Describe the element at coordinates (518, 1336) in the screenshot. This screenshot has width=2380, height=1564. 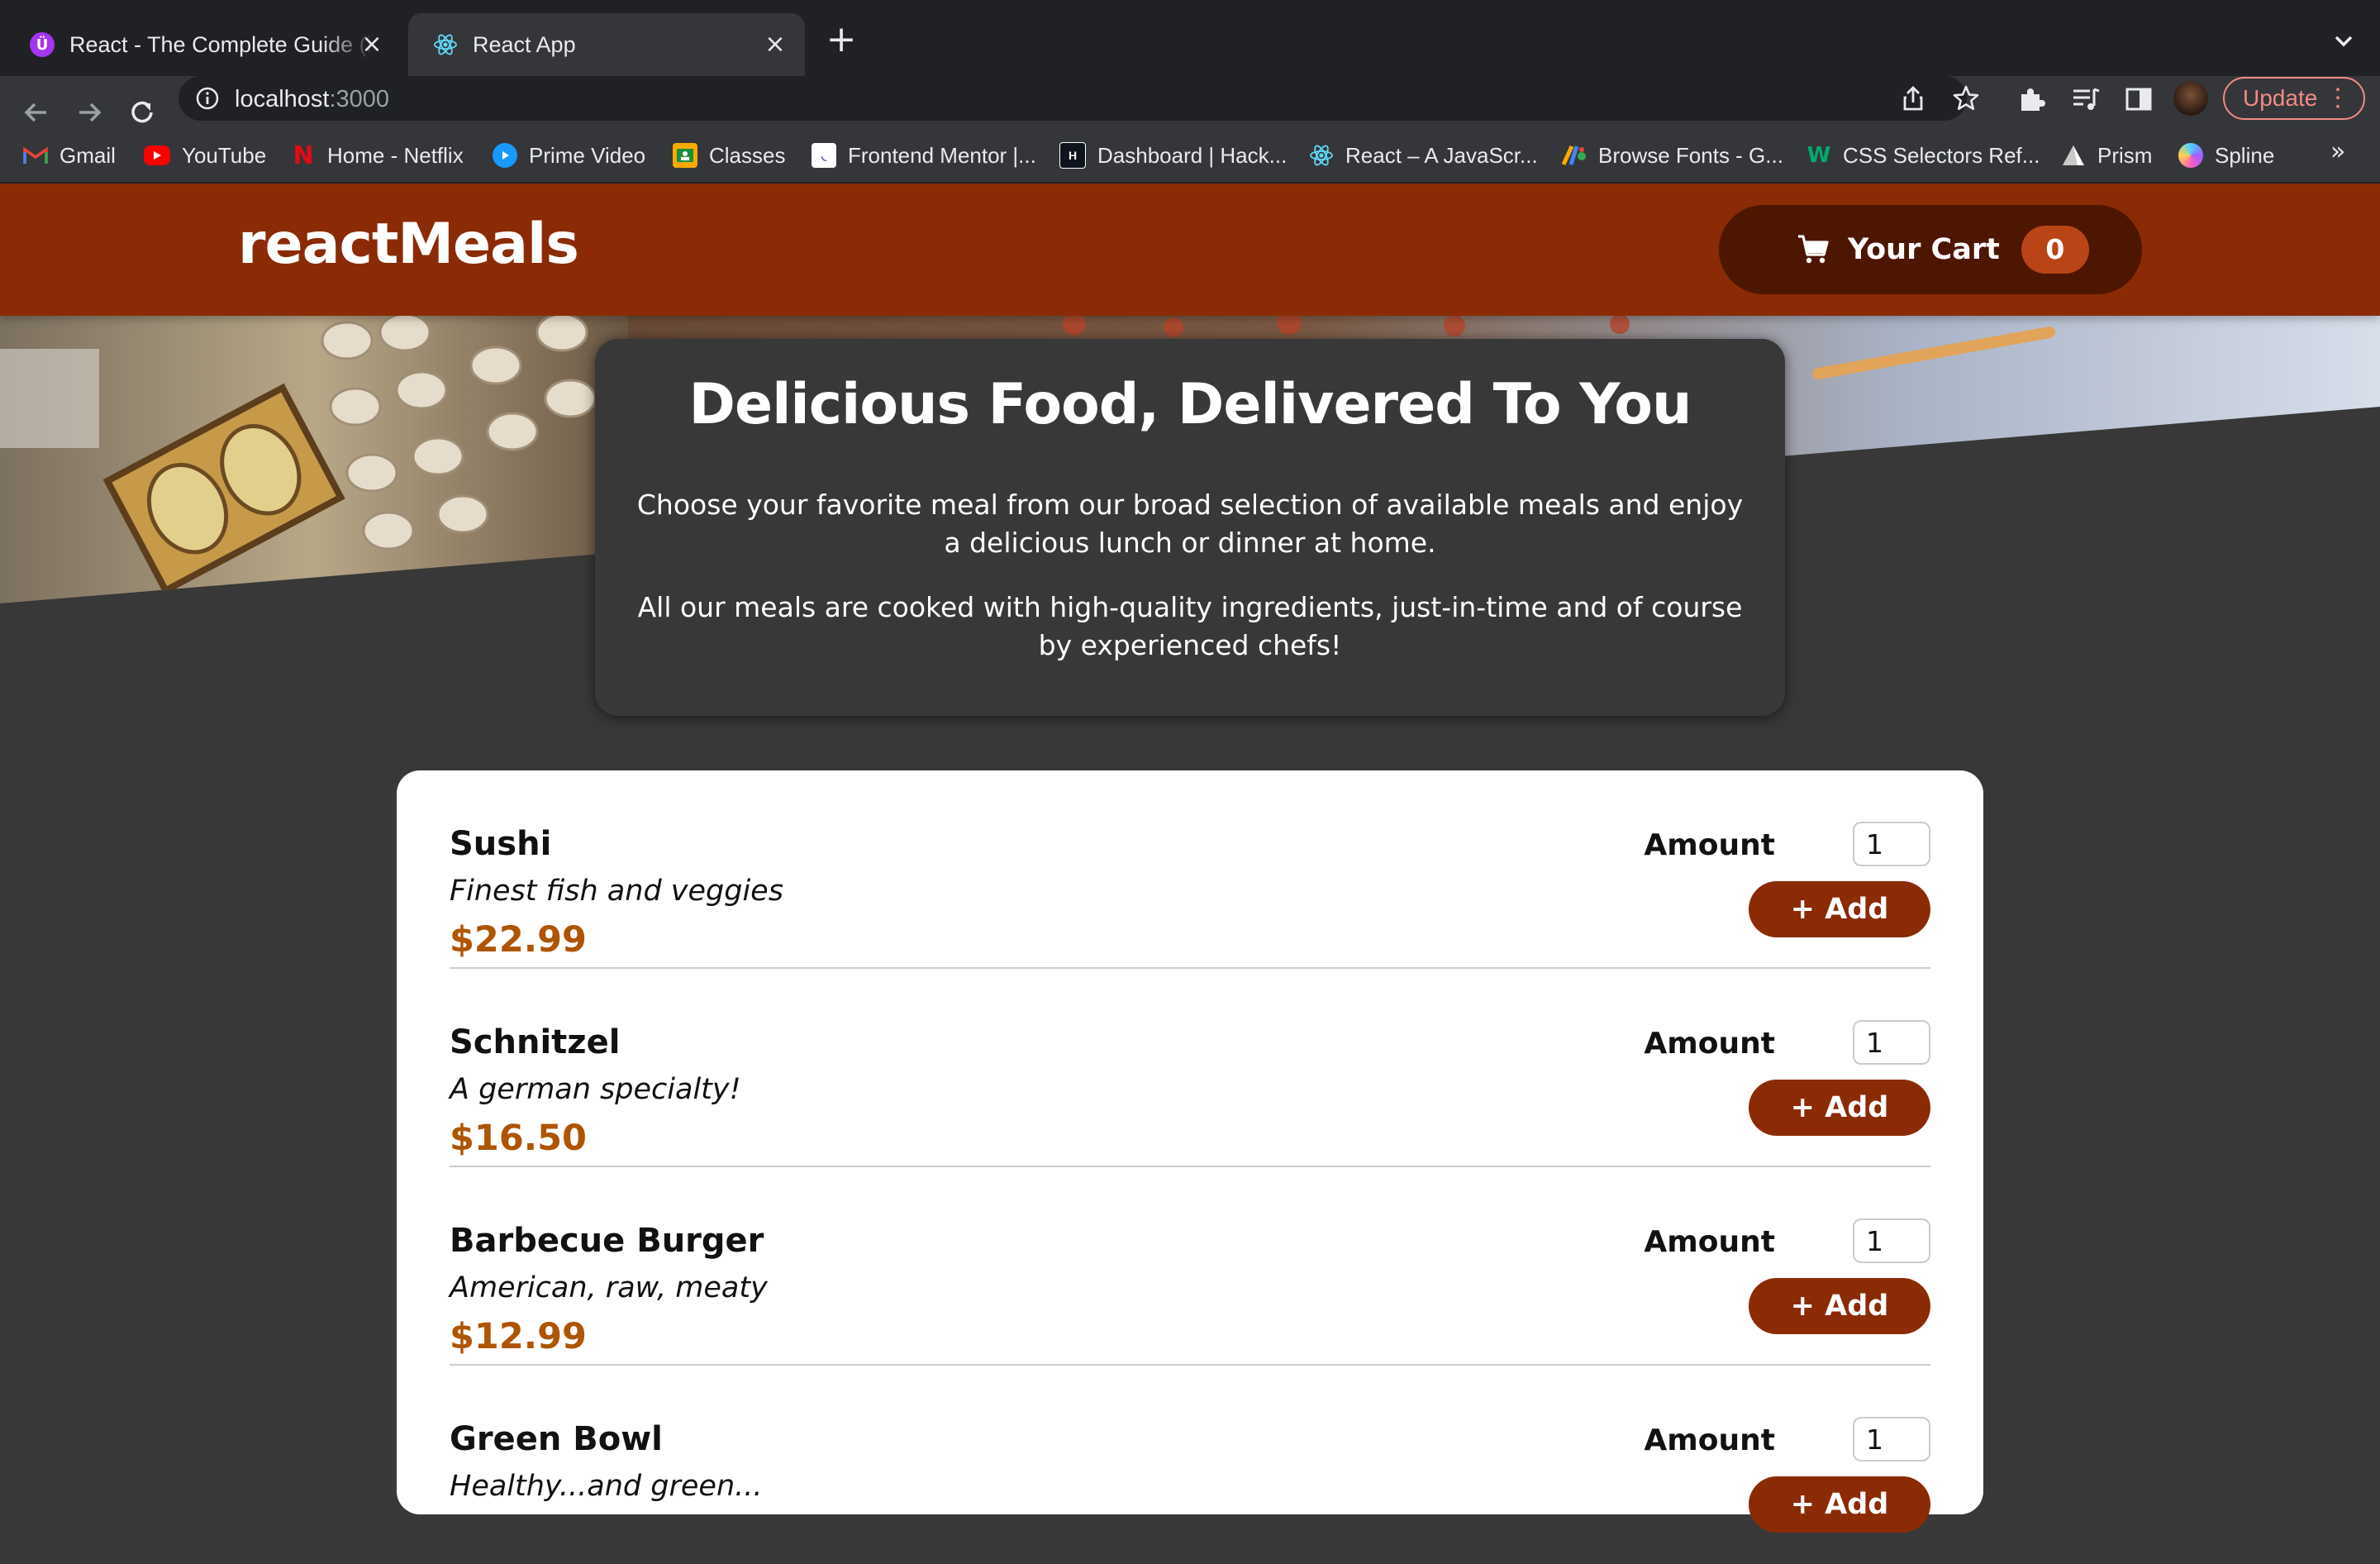
I see `meal-price: $12.99` at that location.